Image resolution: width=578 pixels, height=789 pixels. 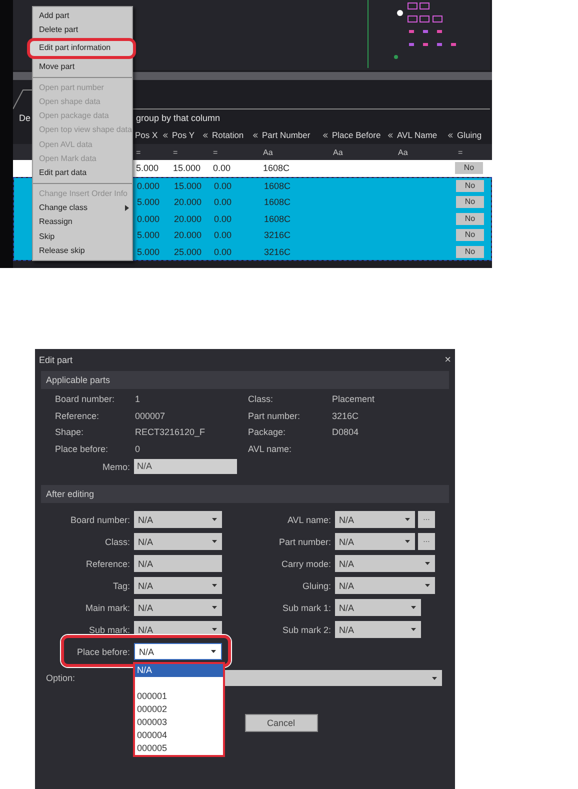 I want to click on field-label: Main mark:, so click(x=107, y=607).